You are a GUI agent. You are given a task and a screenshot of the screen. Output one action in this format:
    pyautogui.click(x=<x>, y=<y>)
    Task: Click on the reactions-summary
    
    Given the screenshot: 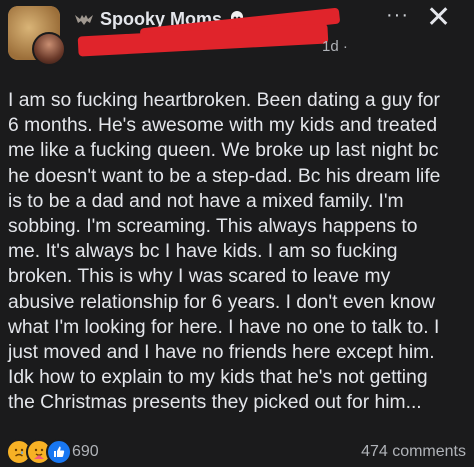 What is the action you would take?
    pyautogui.click(x=39, y=452)
    